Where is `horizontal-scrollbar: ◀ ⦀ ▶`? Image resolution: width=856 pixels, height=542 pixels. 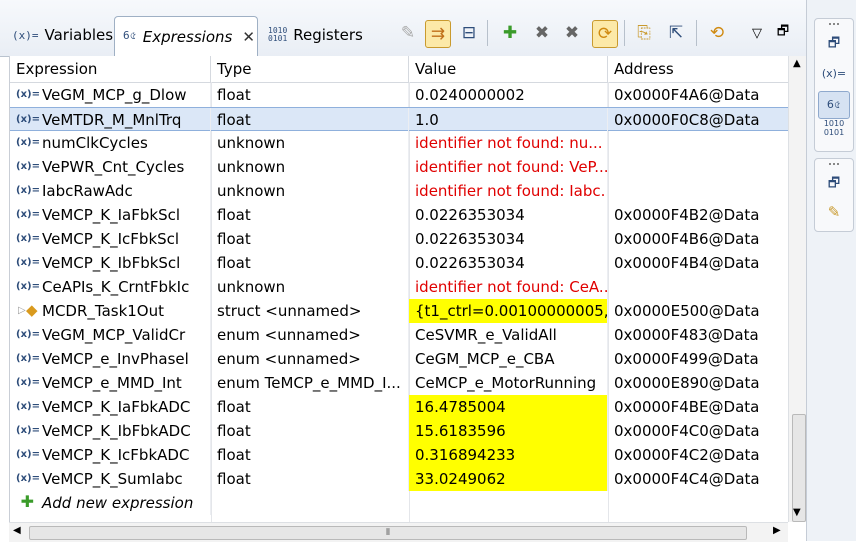
horizontal-scrollbar: ◀ ⦀ ▶ is located at coordinates (398, 532).